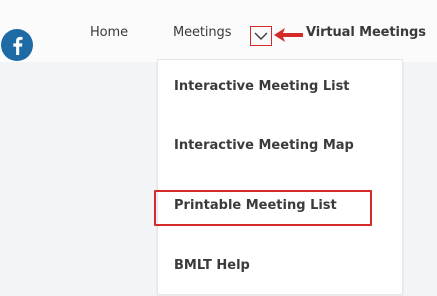  What do you see at coordinates (366, 32) in the screenshot?
I see `nav-virtual-meetings-link: Virtual Meetings` at bounding box center [366, 32].